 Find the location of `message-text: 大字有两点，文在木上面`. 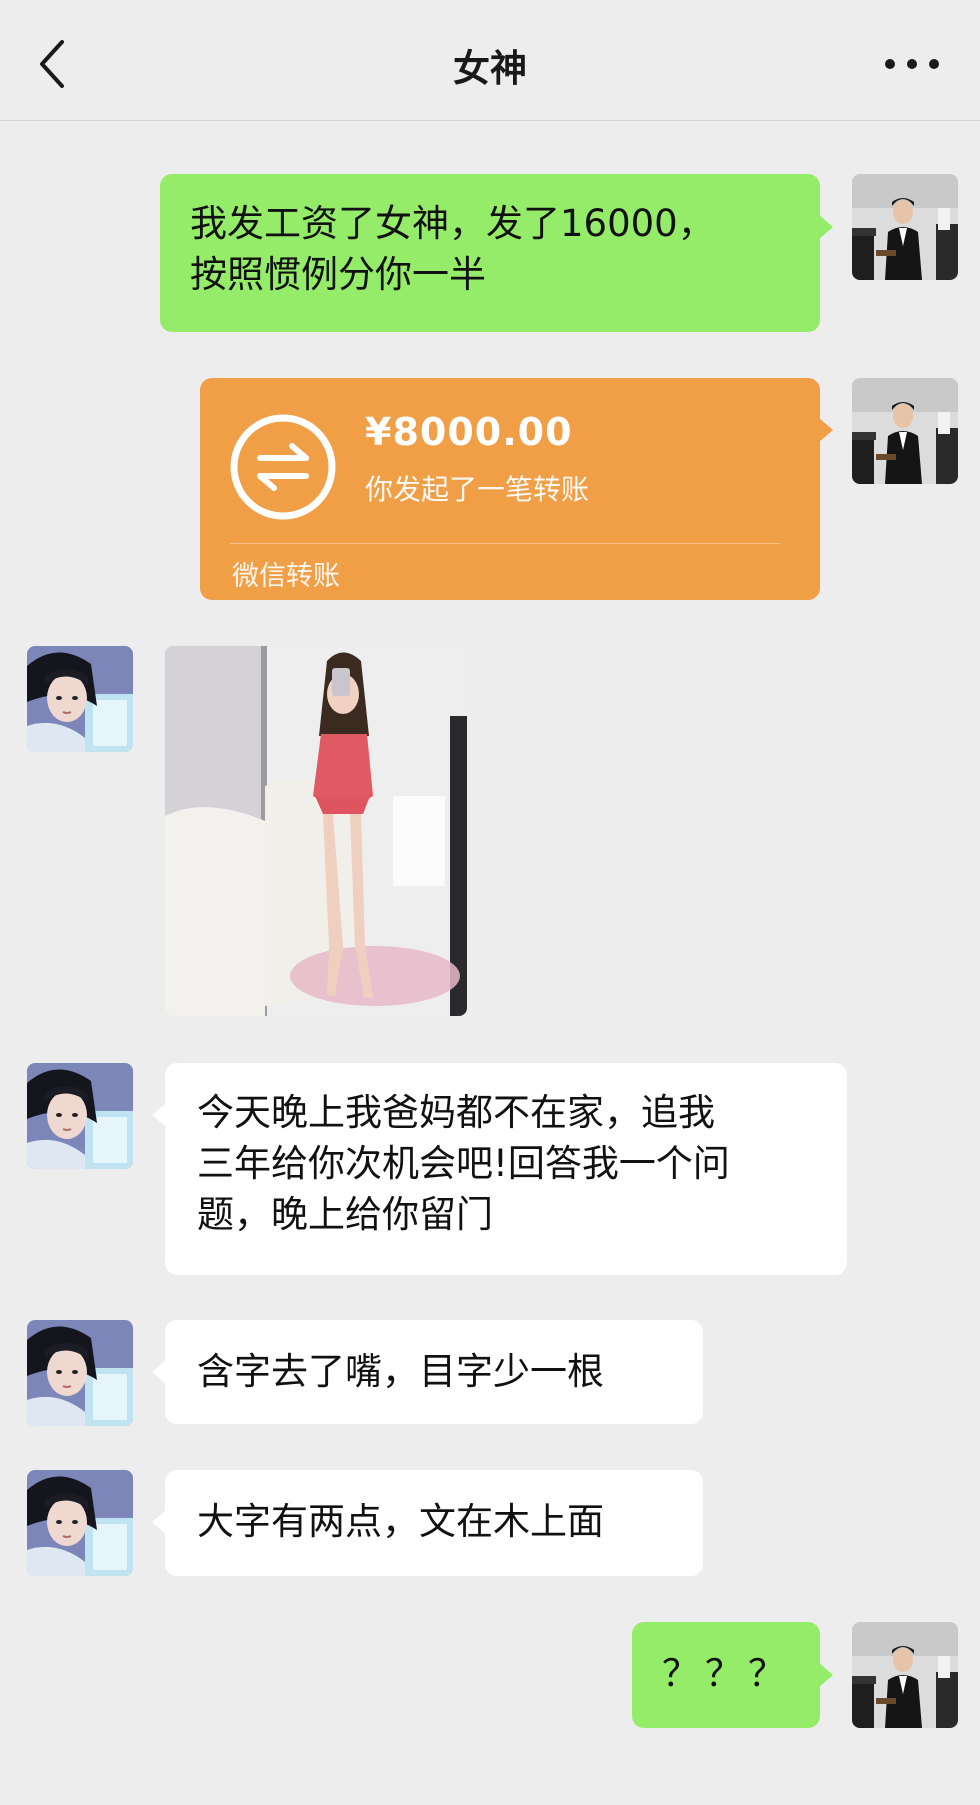

message-text: 大字有两点，文在木上面 is located at coordinates (400, 1521).